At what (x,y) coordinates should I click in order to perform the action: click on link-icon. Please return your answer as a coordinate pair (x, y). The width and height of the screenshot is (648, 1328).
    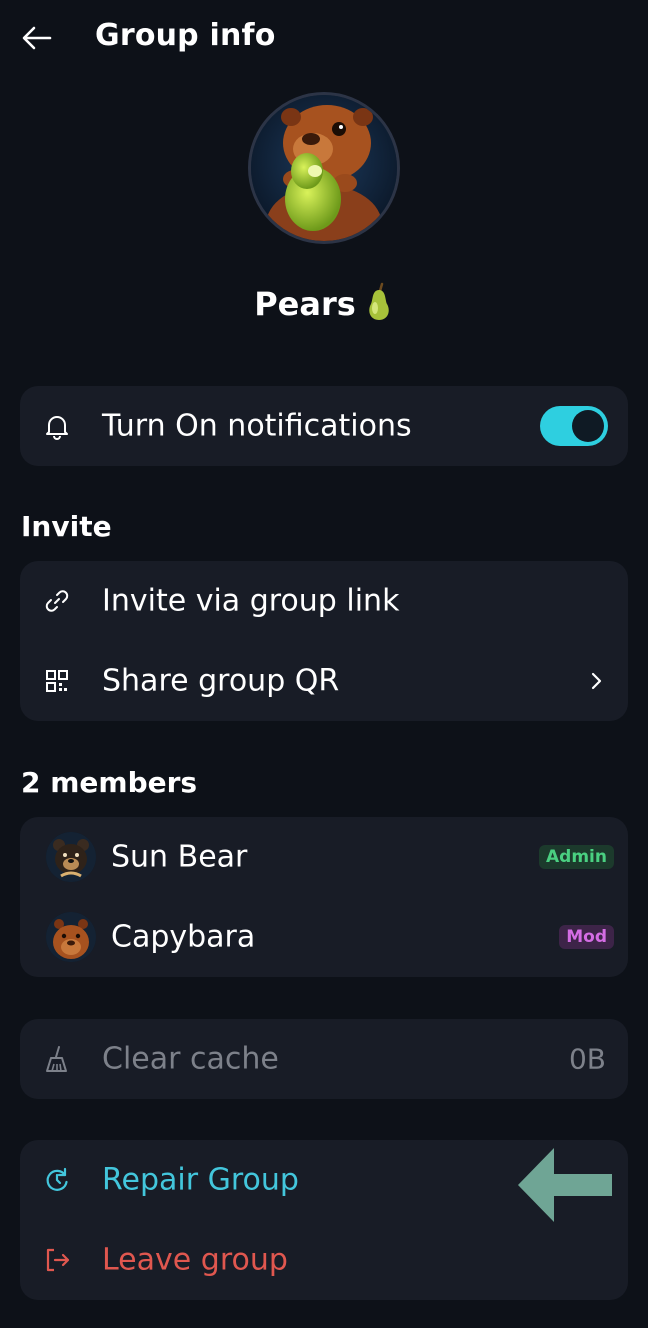
    Looking at the image, I should click on (57, 601).